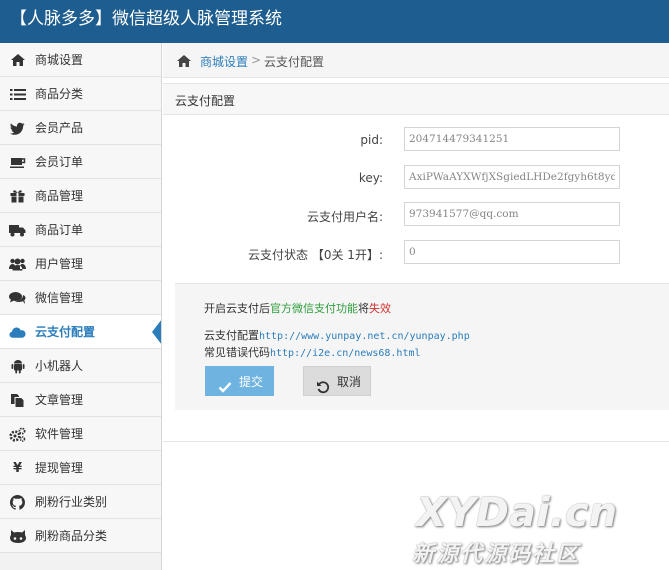 The image size is (669, 570). What do you see at coordinates (323, 384) in the screenshot?
I see `undo-icon` at bounding box center [323, 384].